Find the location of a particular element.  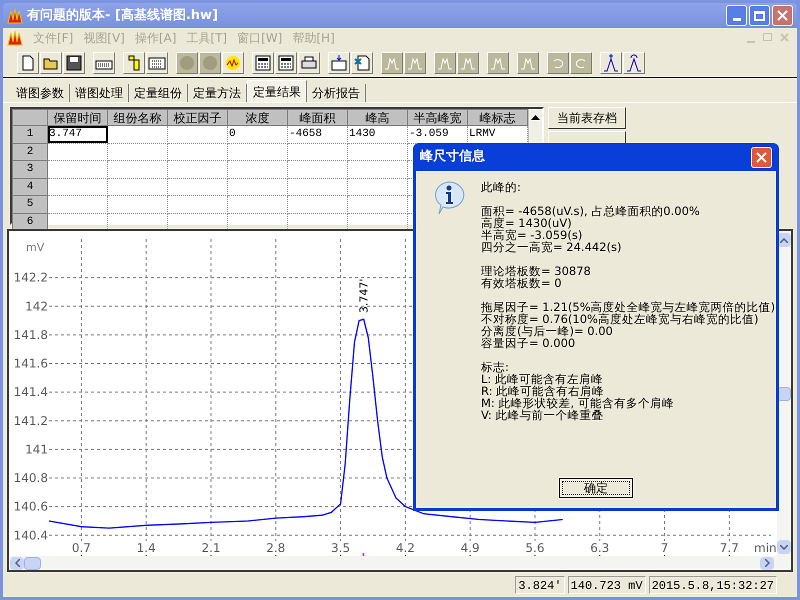

row-header: 2 is located at coordinates (30, 151).